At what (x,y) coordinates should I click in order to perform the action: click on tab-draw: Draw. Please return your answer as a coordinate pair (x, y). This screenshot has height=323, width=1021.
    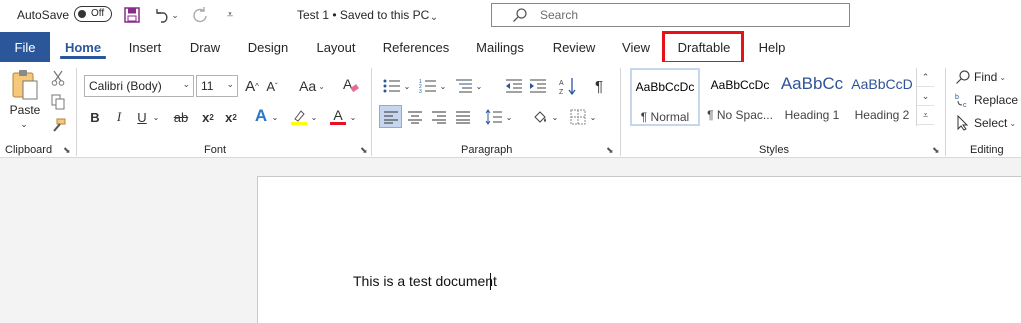
    Looking at the image, I should click on (205, 47).